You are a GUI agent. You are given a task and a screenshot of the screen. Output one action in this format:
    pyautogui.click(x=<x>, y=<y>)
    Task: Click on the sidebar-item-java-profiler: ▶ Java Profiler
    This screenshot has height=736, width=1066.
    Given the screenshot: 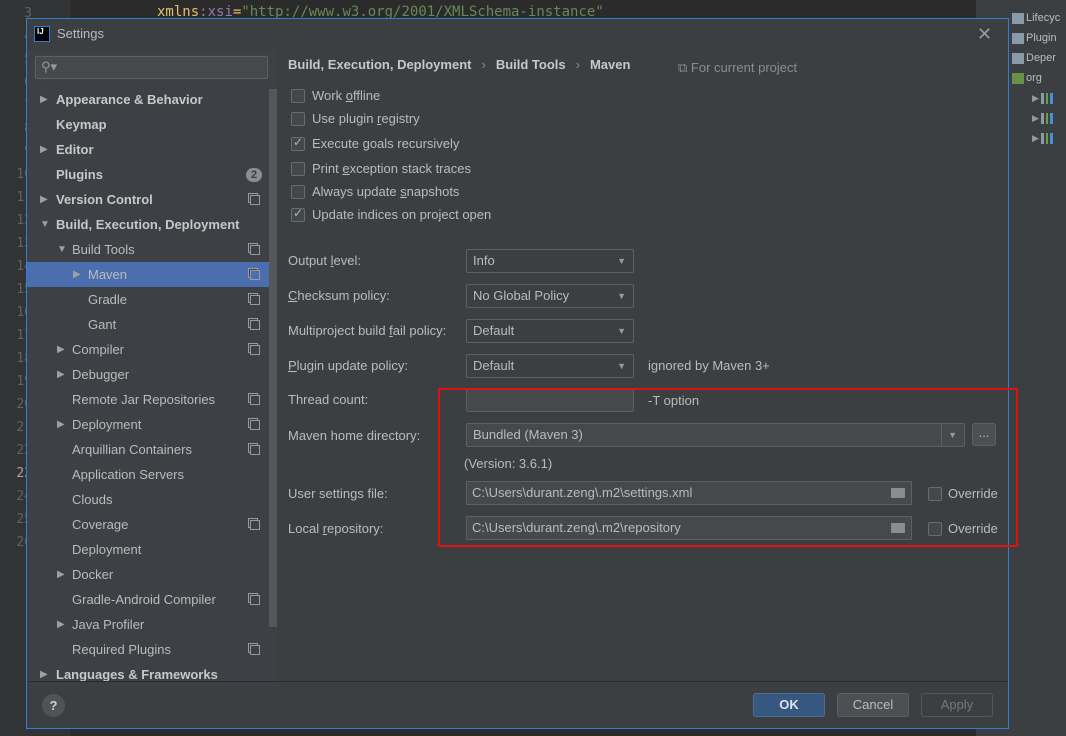 What is the action you would take?
    pyautogui.click(x=148, y=624)
    